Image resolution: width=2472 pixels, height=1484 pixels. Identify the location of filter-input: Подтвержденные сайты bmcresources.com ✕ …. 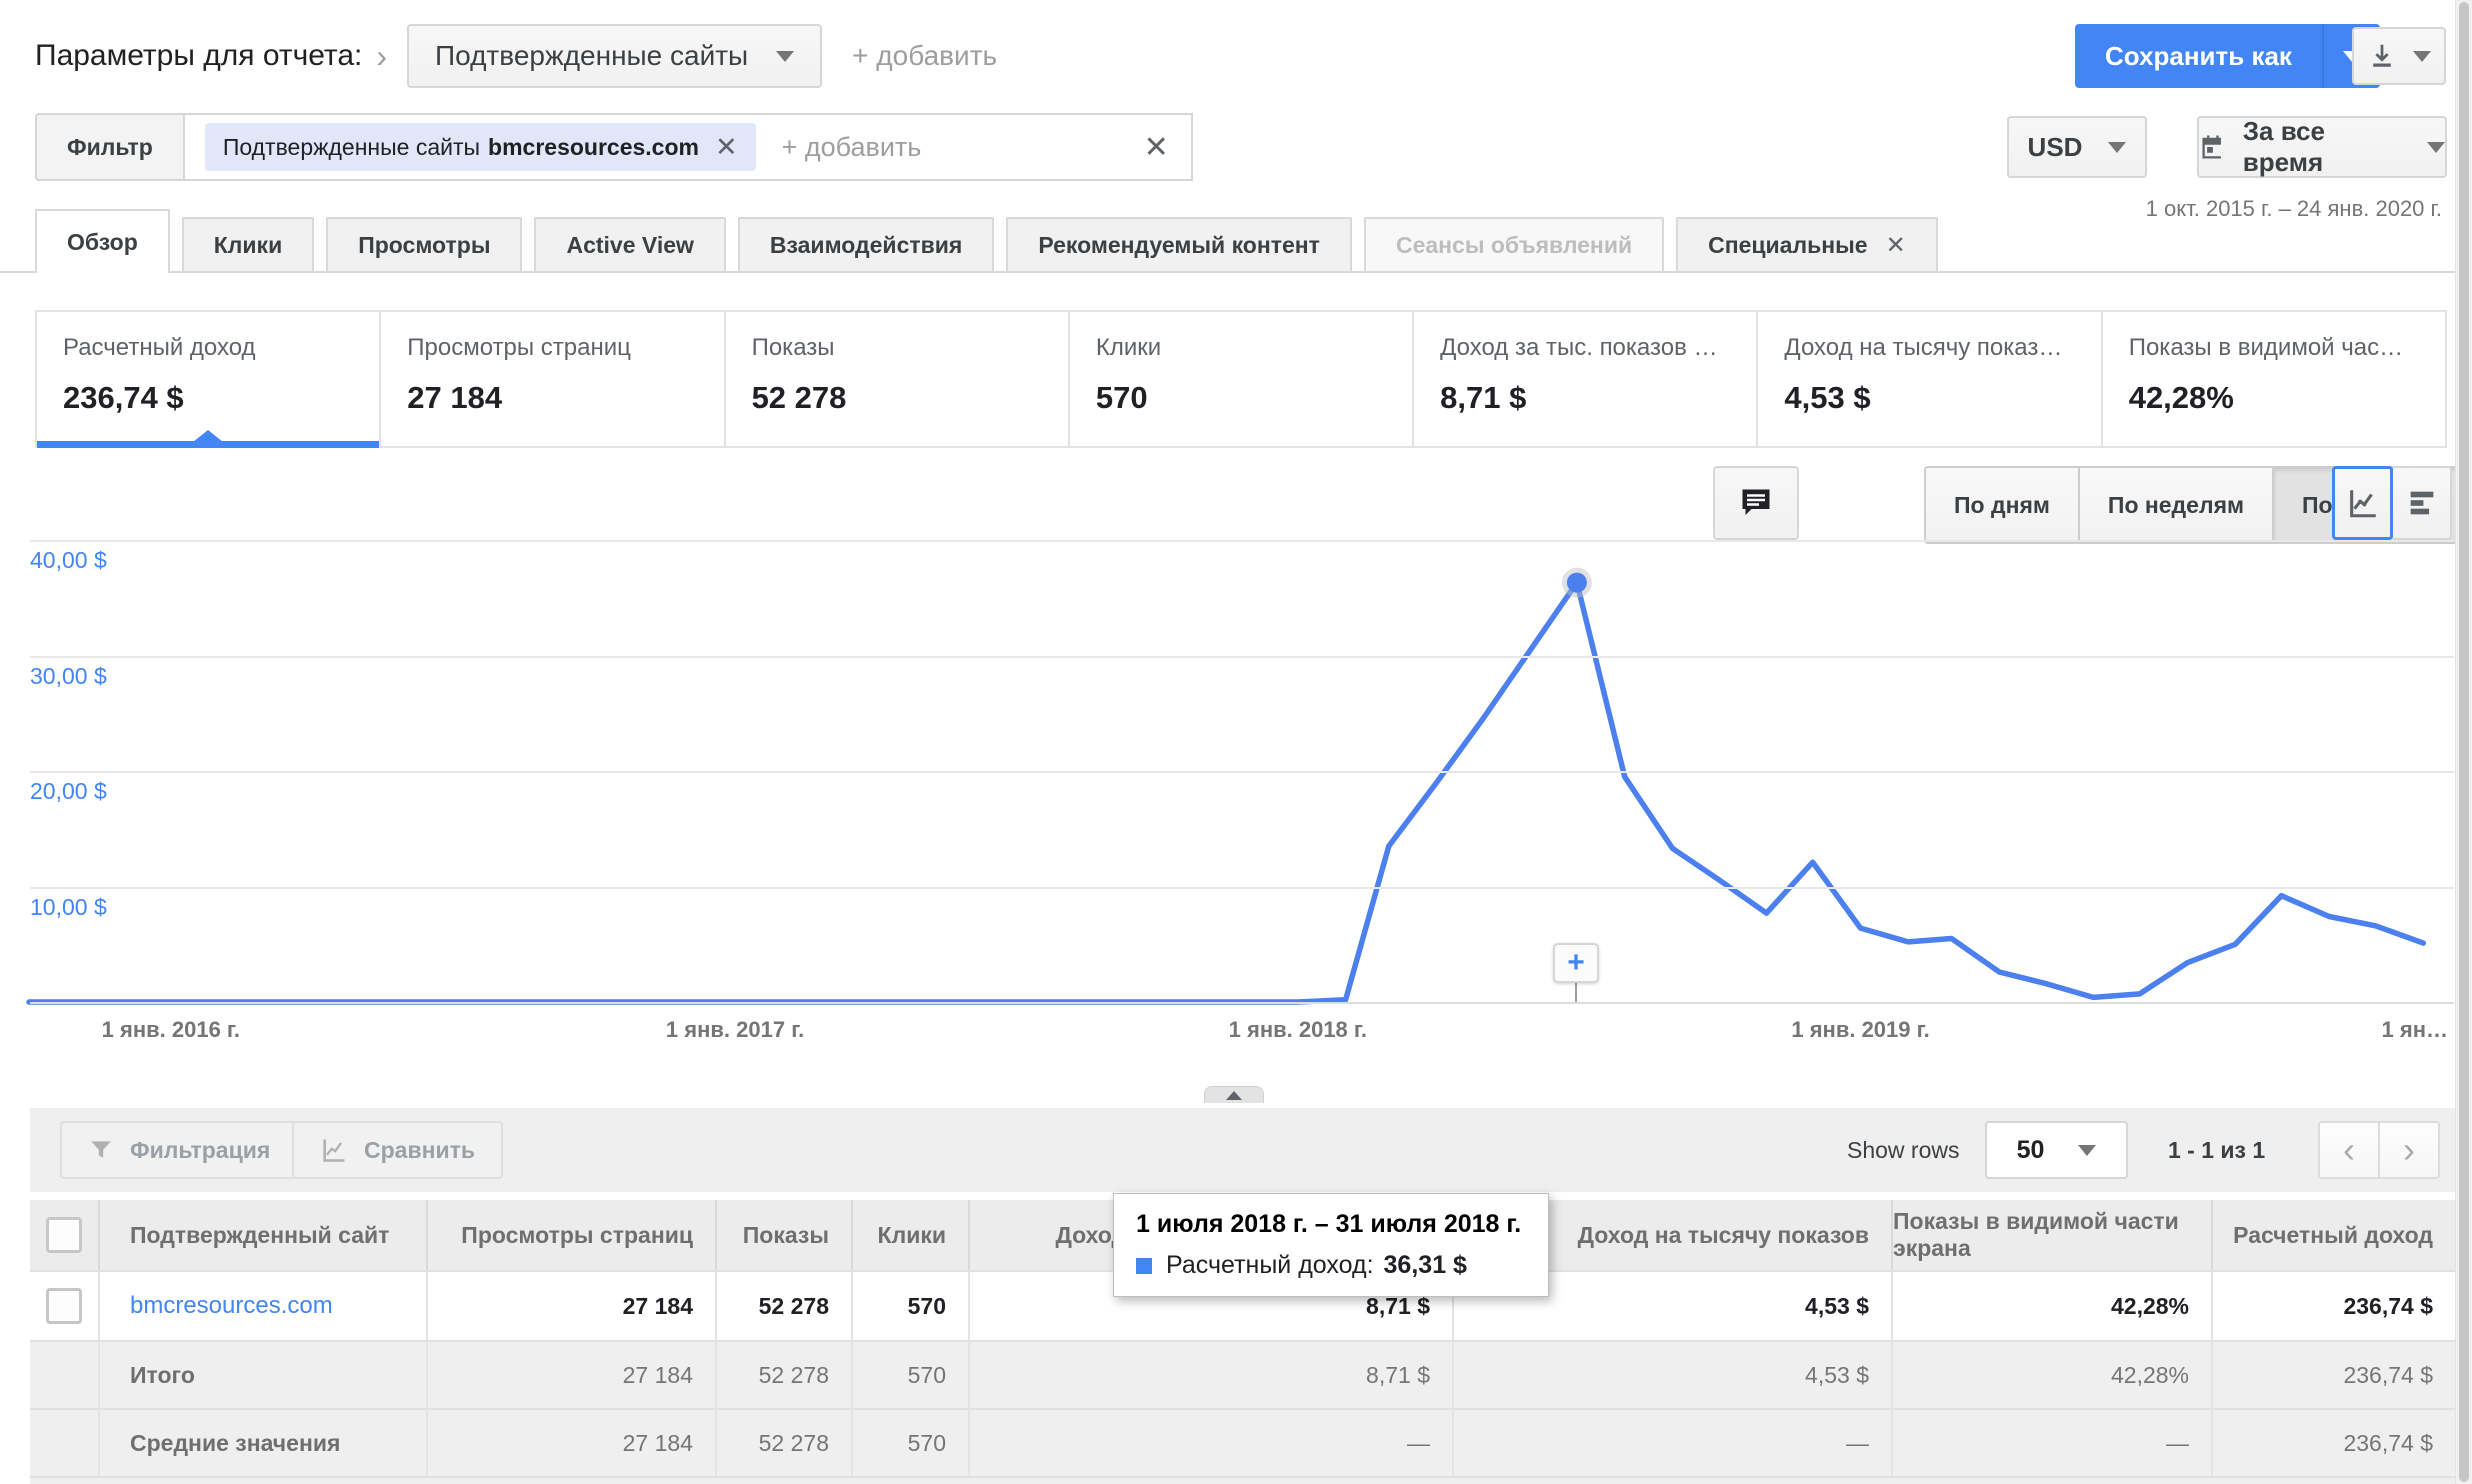
(687, 147).